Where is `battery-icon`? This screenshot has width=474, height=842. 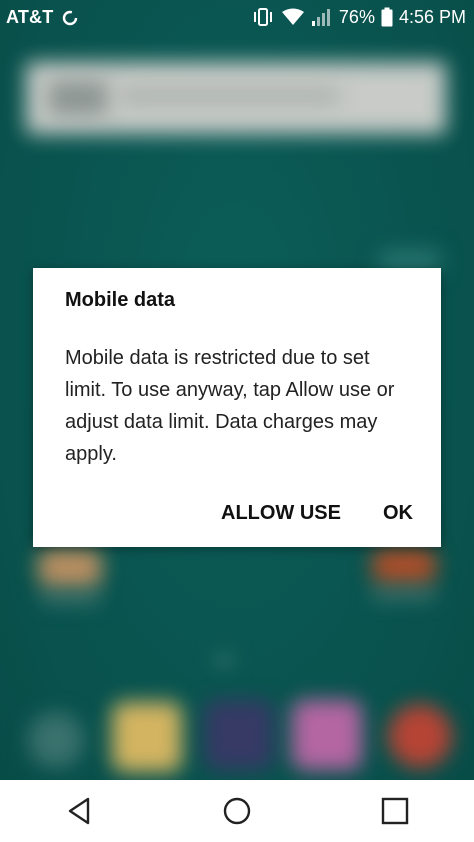 battery-icon is located at coordinates (387, 17).